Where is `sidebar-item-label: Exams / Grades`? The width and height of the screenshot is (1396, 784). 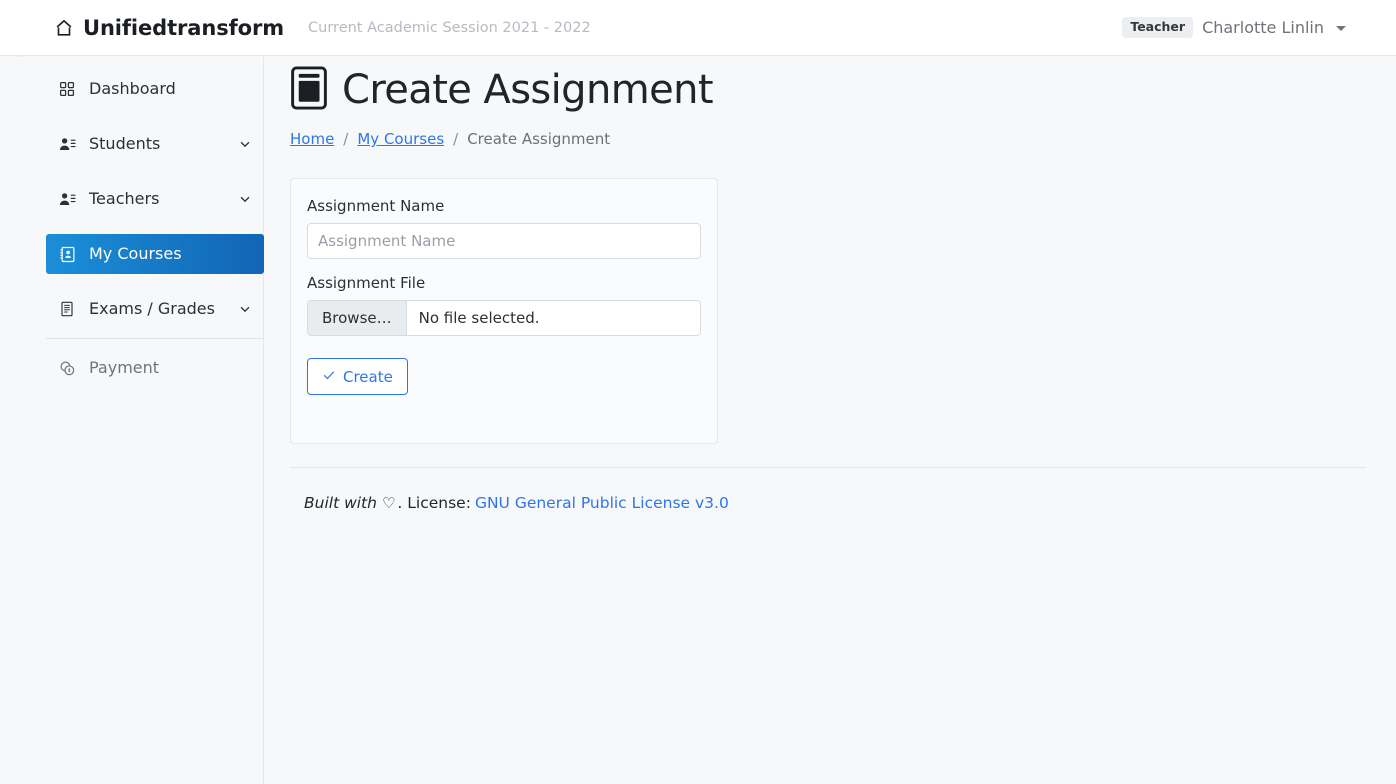 sidebar-item-label: Exams / Grades is located at coordinates (152, 308).